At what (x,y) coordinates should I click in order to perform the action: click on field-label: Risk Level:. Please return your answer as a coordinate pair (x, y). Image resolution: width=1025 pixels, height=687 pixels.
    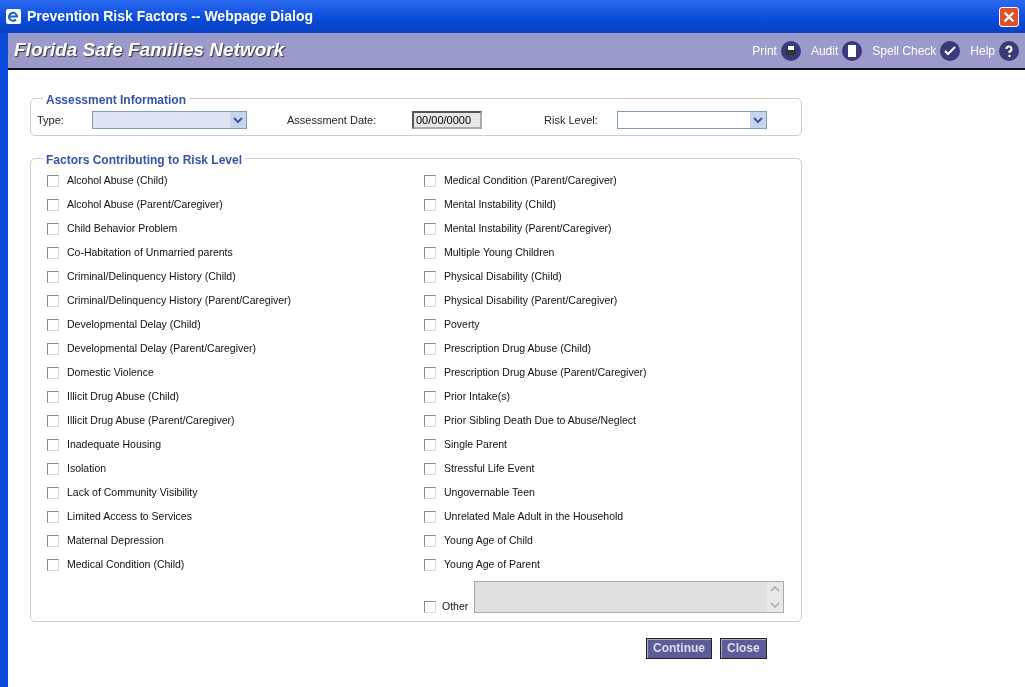
    Looking at the image, I should click on (571, 120).